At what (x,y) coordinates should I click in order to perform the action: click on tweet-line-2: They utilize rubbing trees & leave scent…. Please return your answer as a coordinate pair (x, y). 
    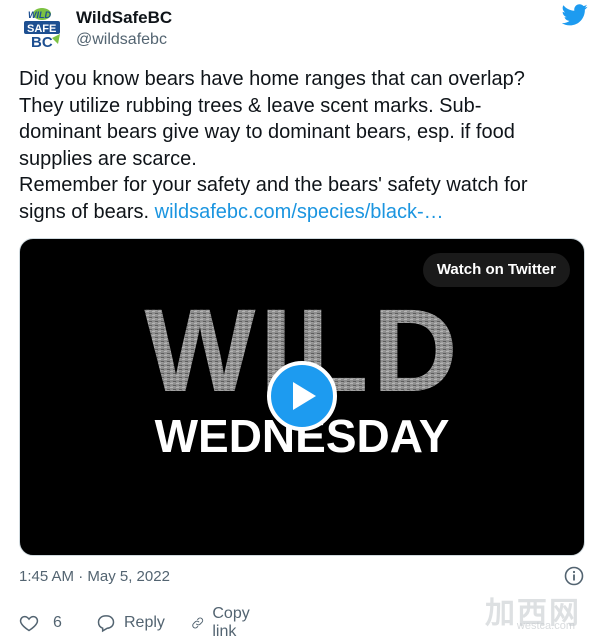
    Looking at the image, I should click on (250, 105).